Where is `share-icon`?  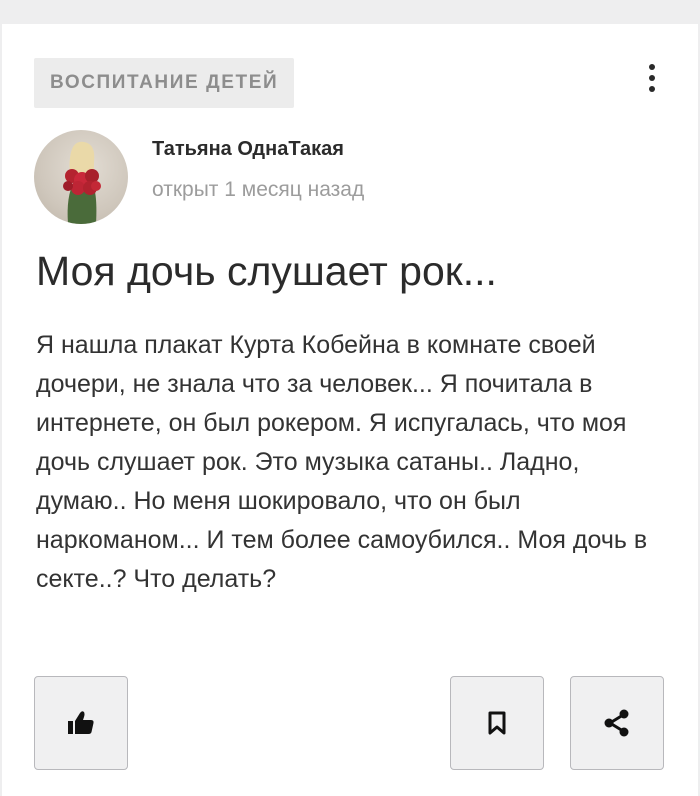
share-icon is located at coordinates (617, 723).